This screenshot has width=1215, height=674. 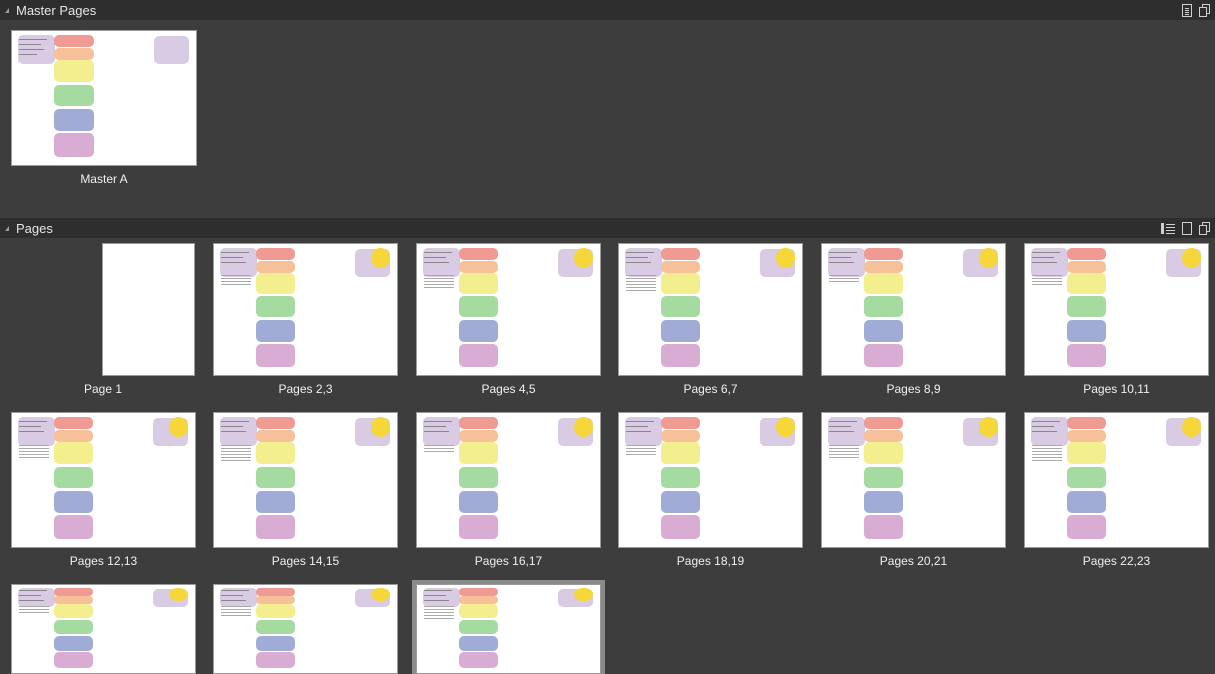 What do you see at coordinates (34, 228) in the screenshot?
I see `pages-title: Pages` at bounding box center [34, 228].